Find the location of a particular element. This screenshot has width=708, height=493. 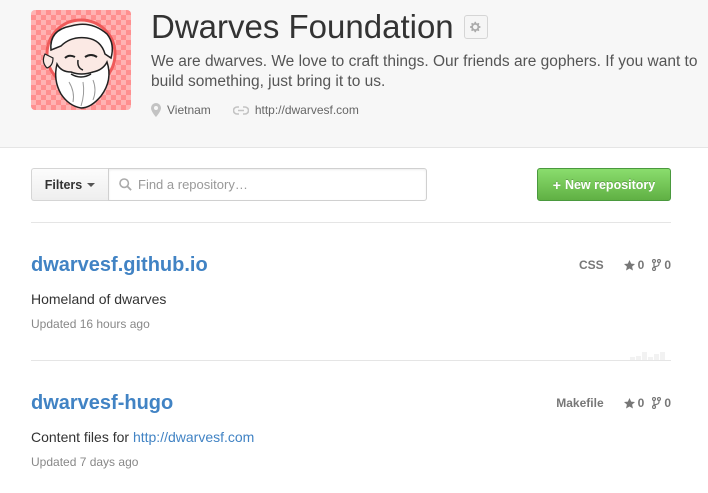

plus-icon: + is located at coordinates (556, 184).